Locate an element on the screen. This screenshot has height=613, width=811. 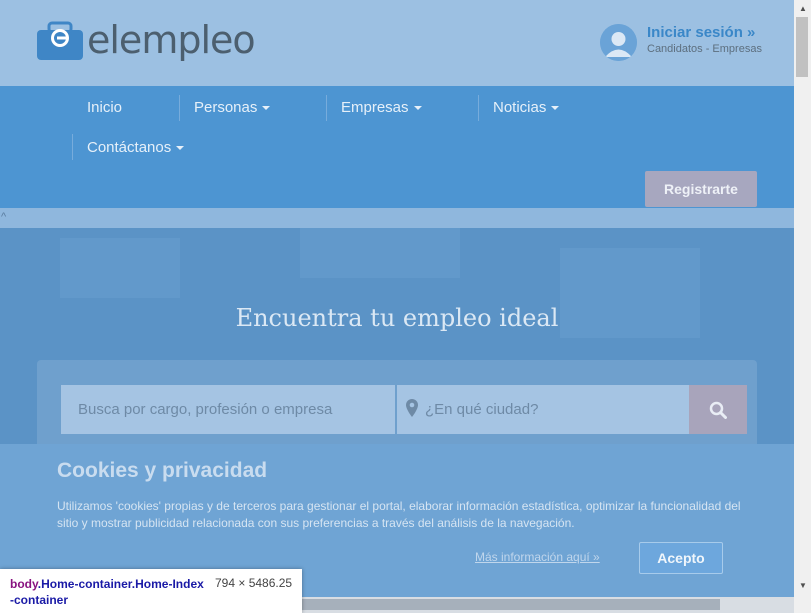
nav-item-noticias: Noticias is located at coordinates (526, 107).